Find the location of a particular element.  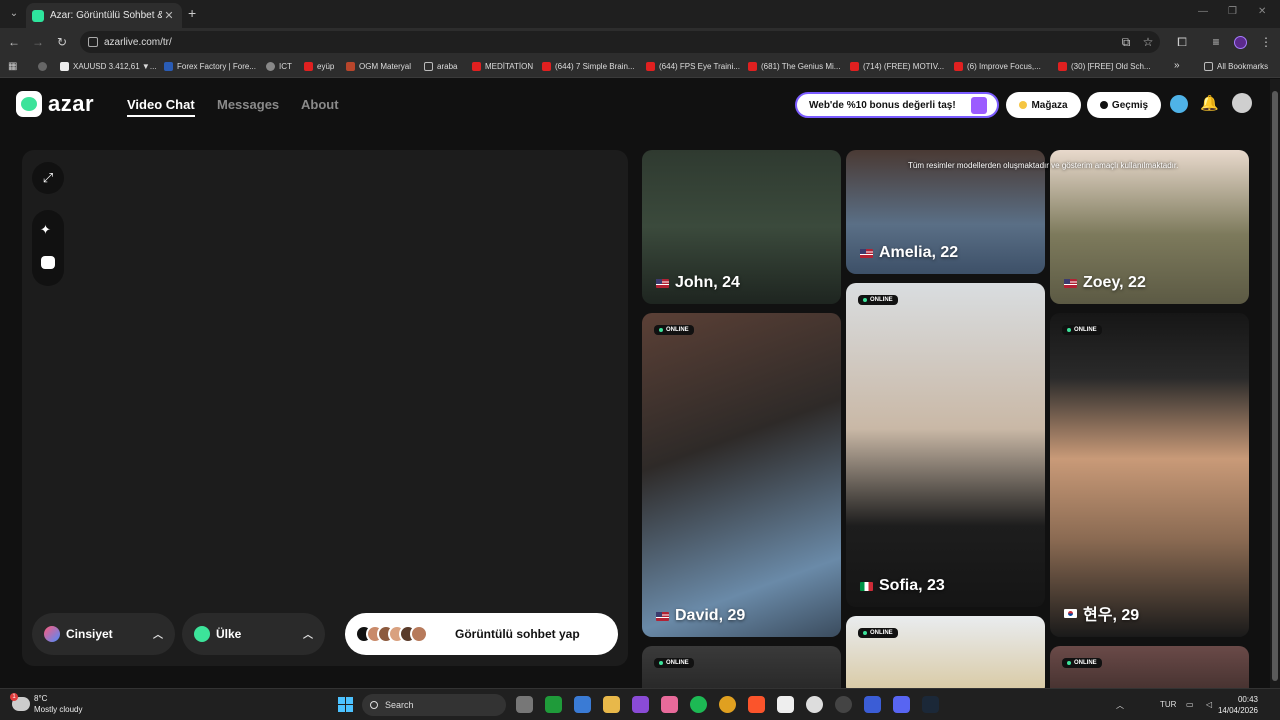

bookmark-item: araba is located at coordinates (440, 66).